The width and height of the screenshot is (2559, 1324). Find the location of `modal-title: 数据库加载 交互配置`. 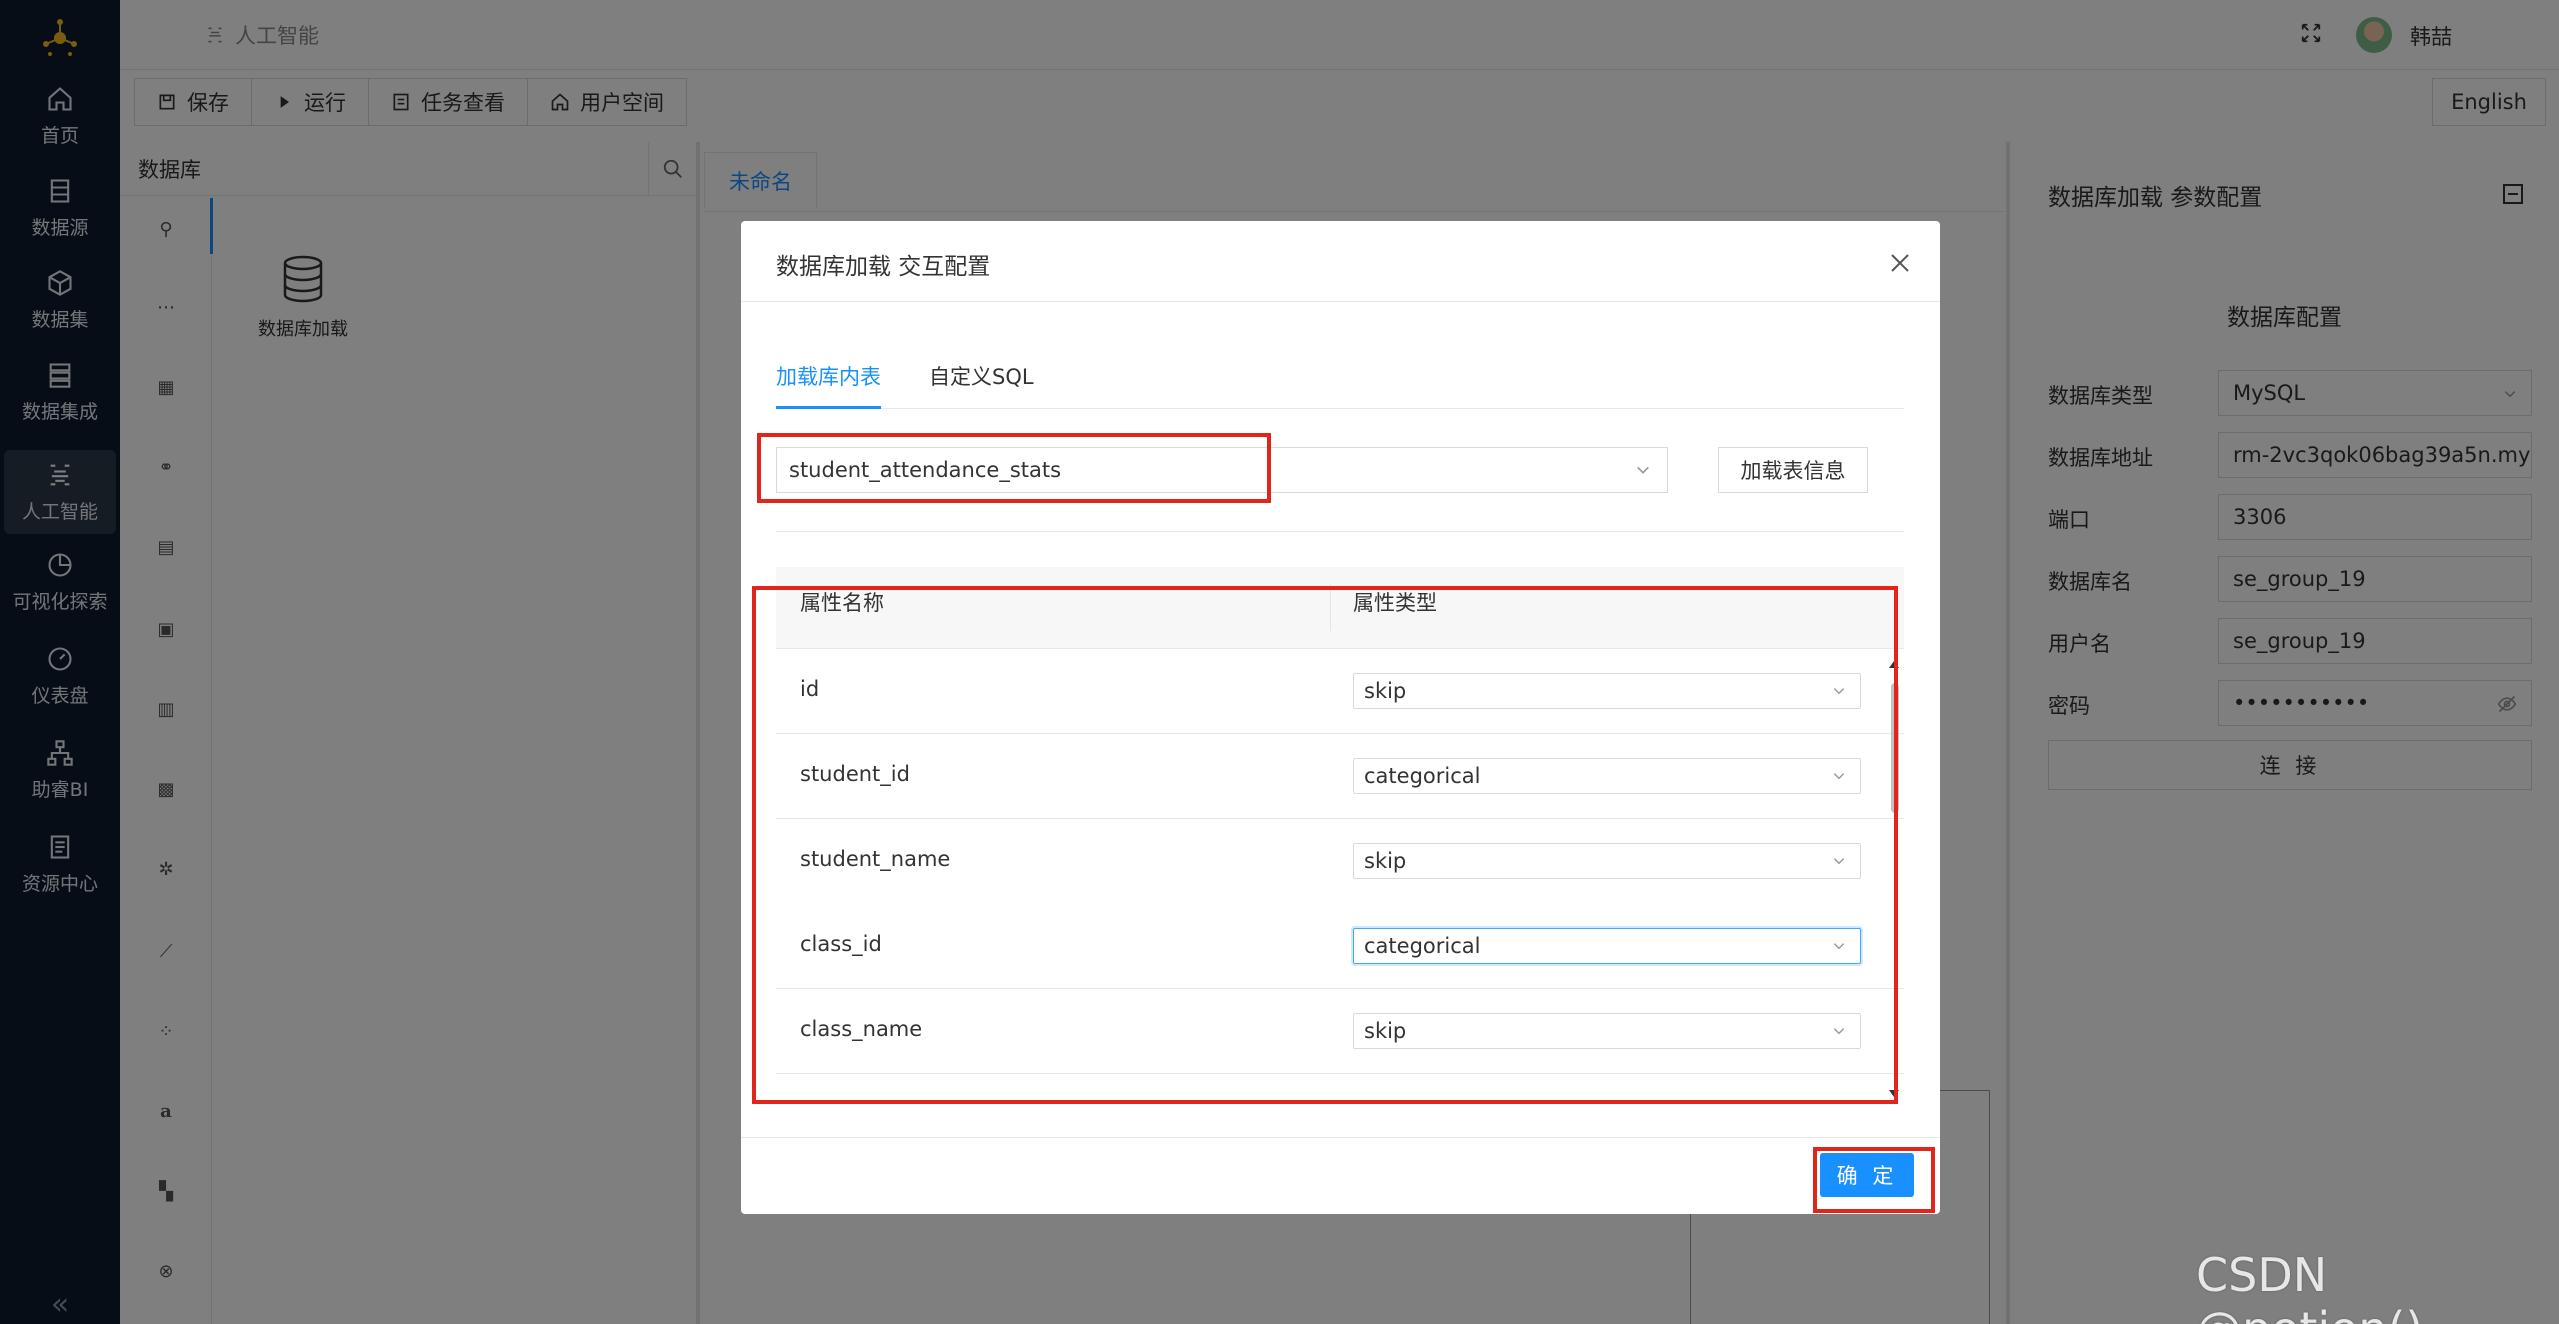

modal-title: 数据库加载 交互配置 is located at coordinates (883, 267).